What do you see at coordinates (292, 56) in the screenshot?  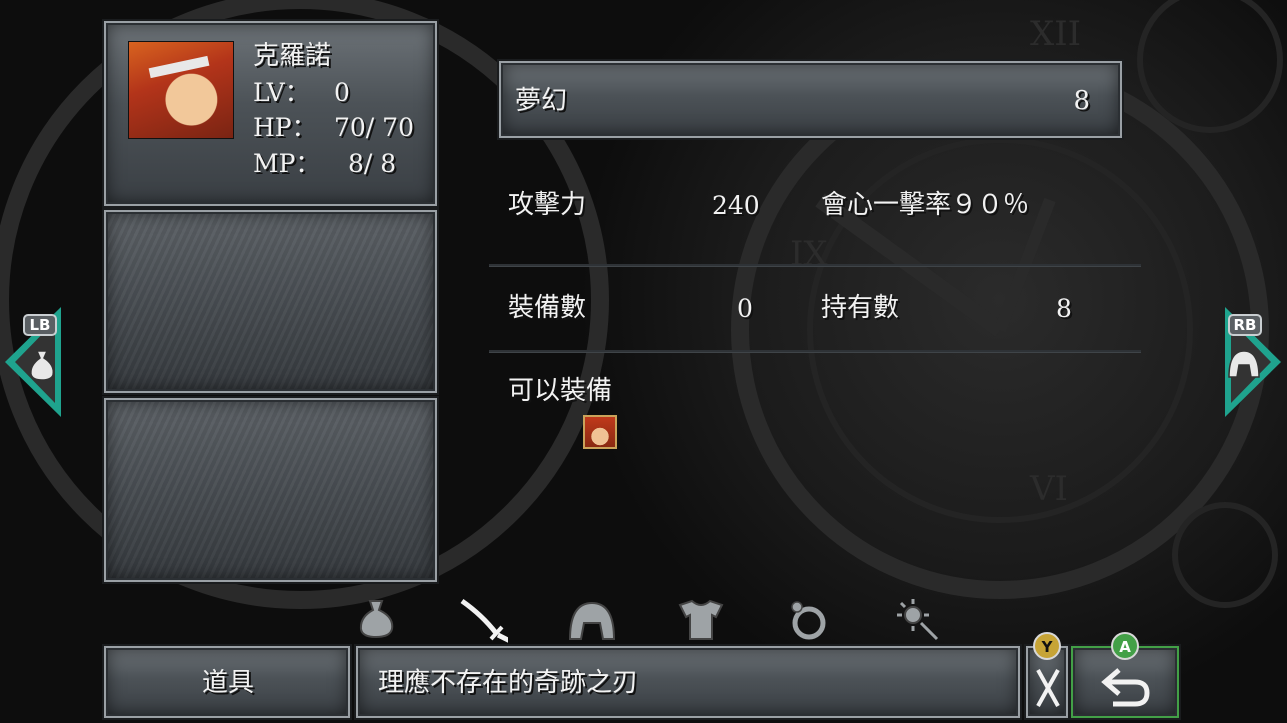 I see `character-name: 克羅諾` at bounding box center [292, 56].